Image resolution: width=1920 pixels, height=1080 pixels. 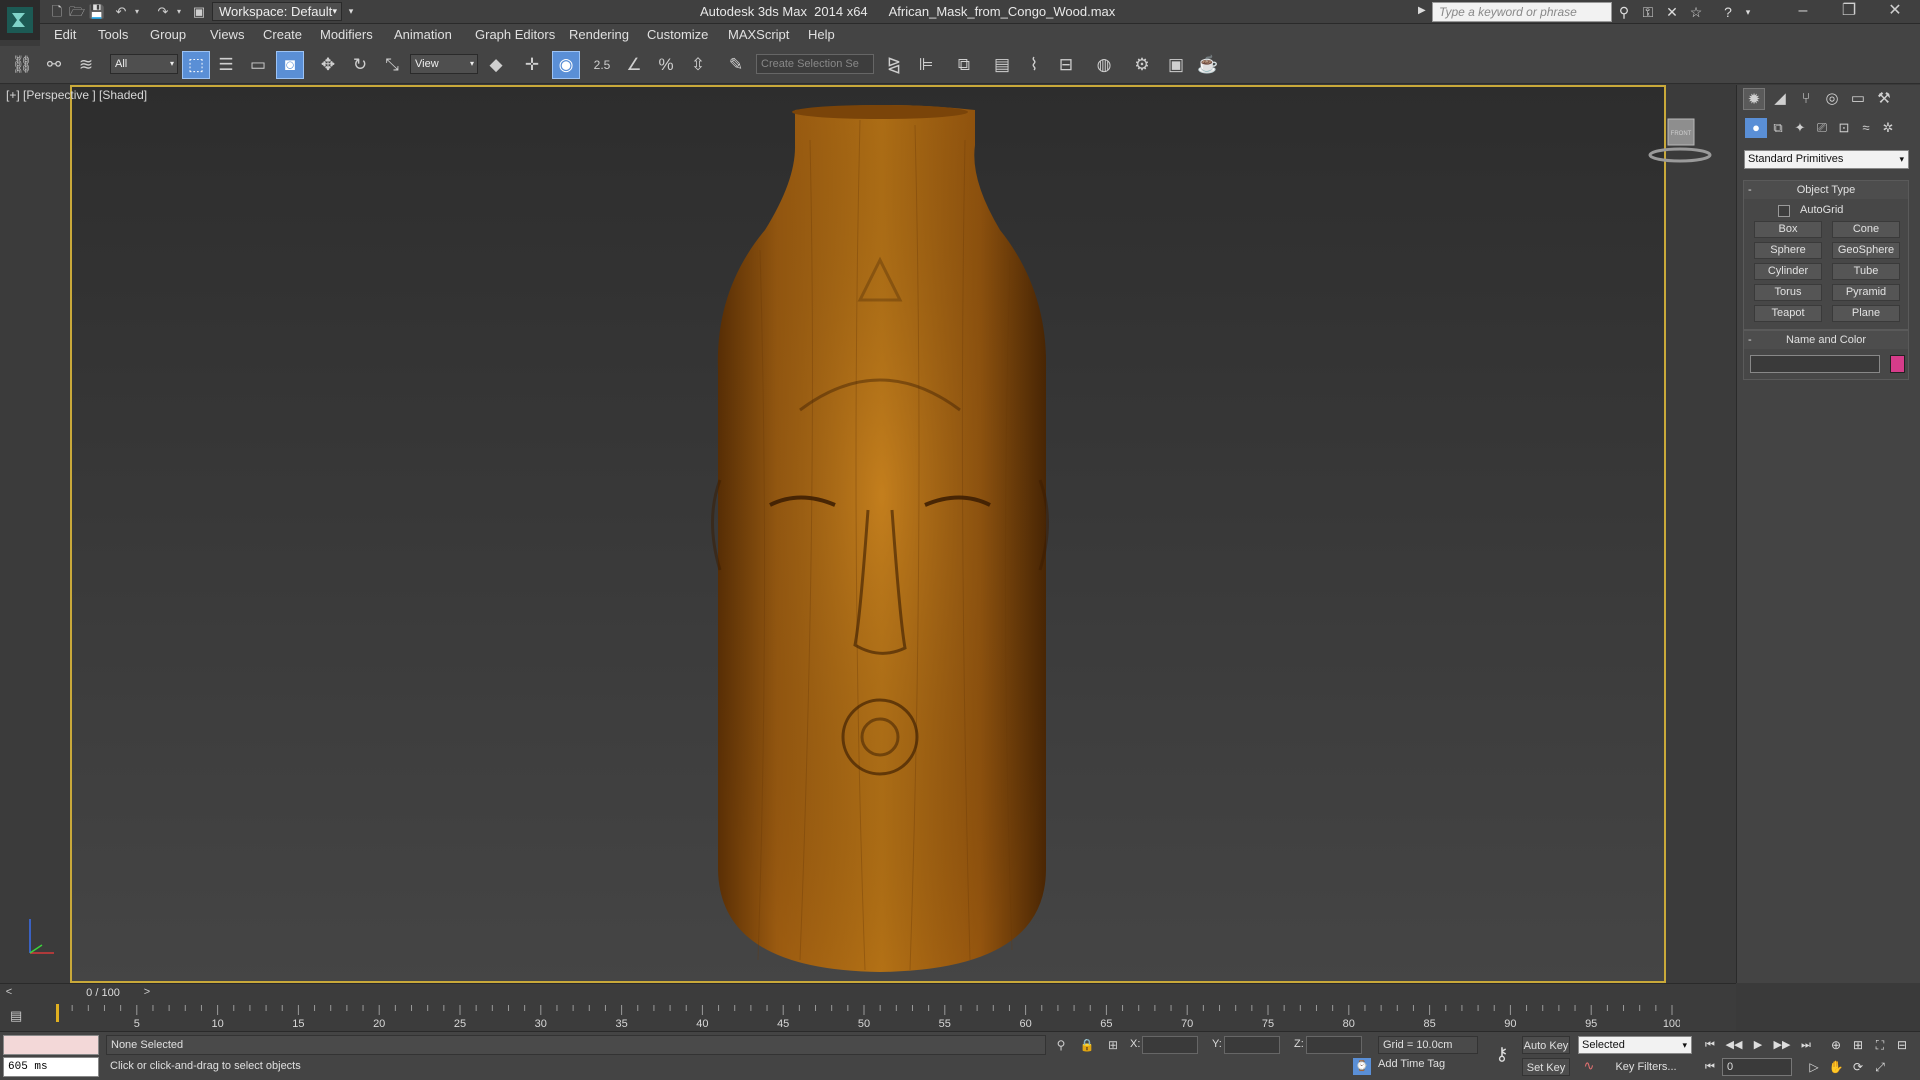 What do you see at coordinates (76, 95) in the screenshot?
I see `viewport-label-menu: [+] [Perspective ] [Shaded]` at bounding box center [76, 95].